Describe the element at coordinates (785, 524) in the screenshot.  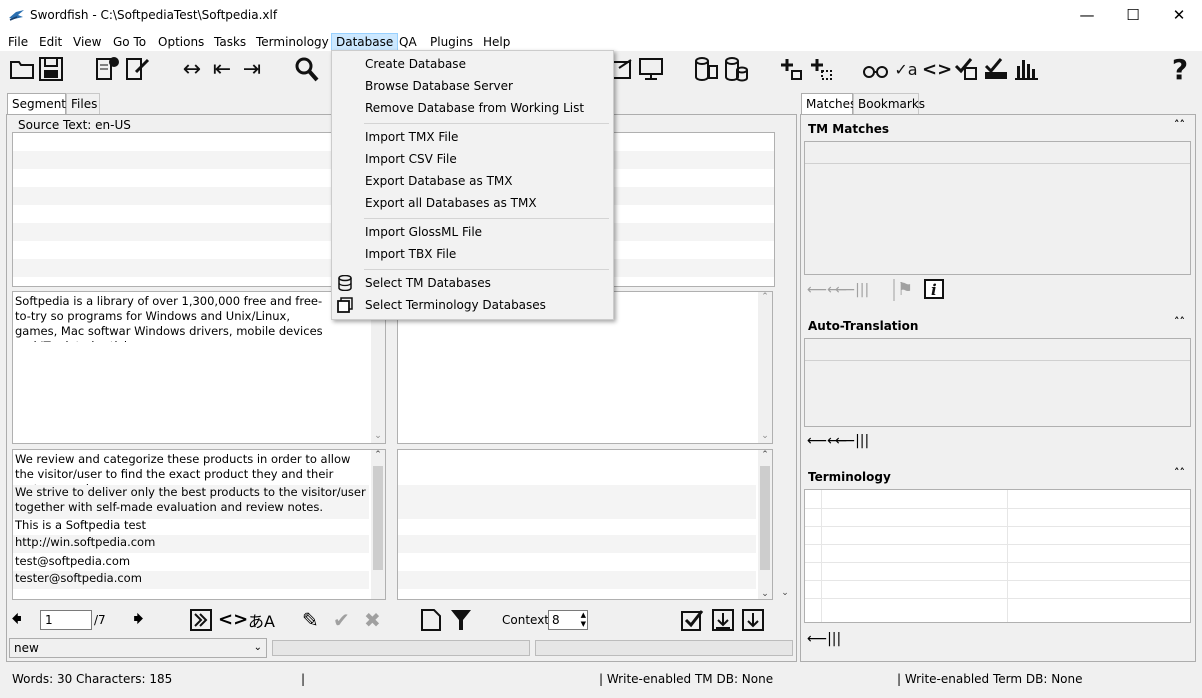
I see `outer-scrollbar: ⌄` at that location.